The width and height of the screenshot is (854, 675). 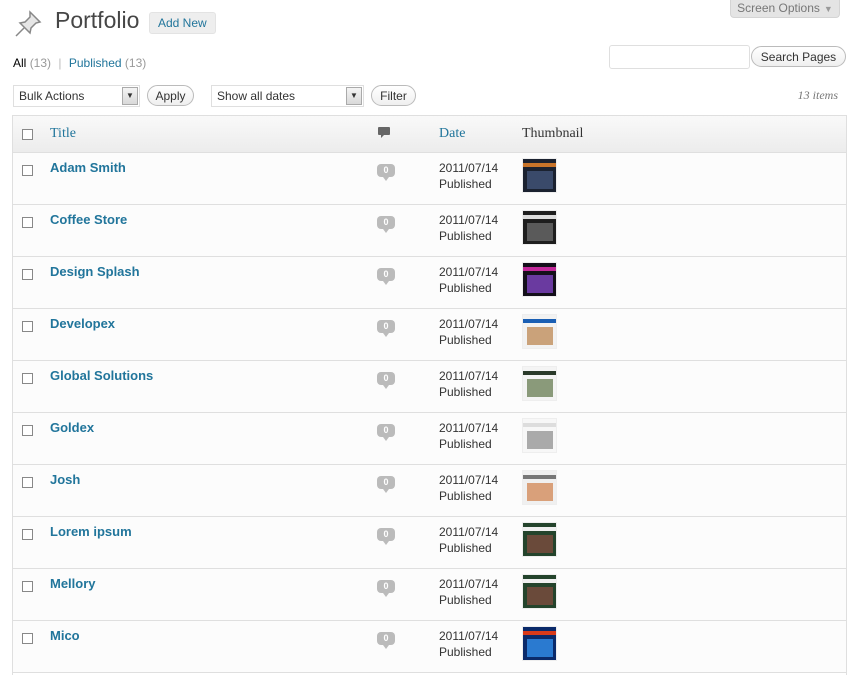 What do you see at coordinates (27, 134) in the screenshot?
I see `select-all-checkbox` at bounding box center [27, 134].